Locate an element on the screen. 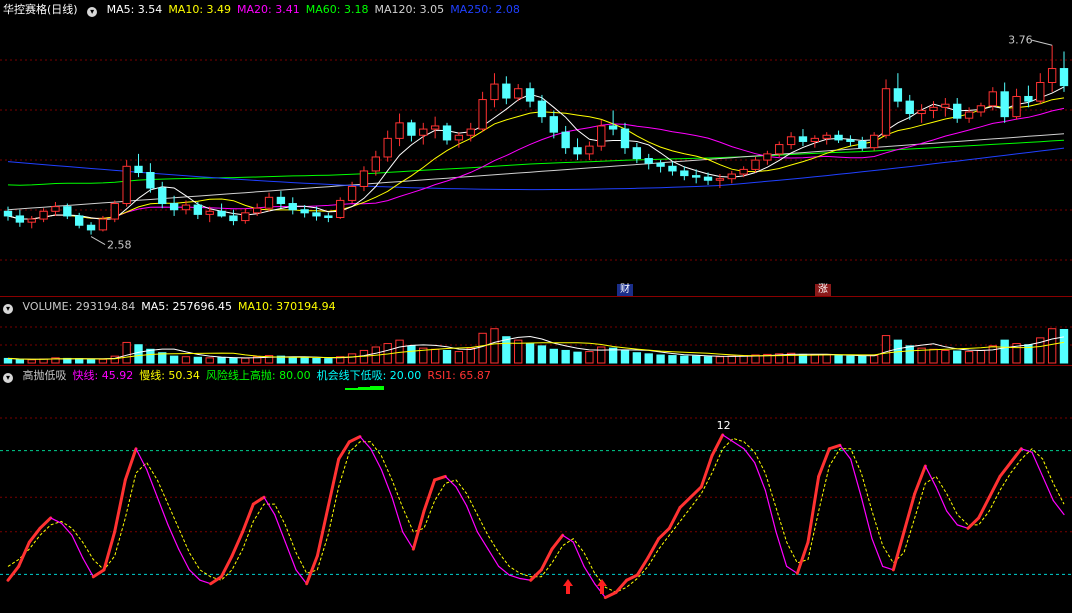  indicator-settings-toggle-icon: ▾ is located at coordinates (8, 378).